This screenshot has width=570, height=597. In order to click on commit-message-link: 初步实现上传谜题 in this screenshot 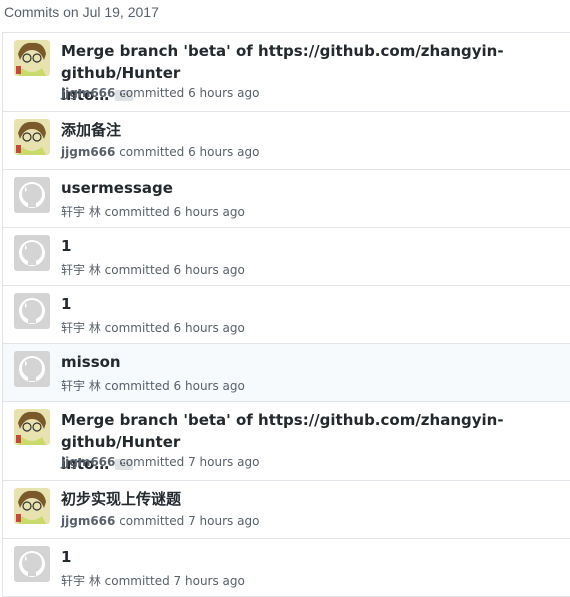, I will do `click(121, 499)`.